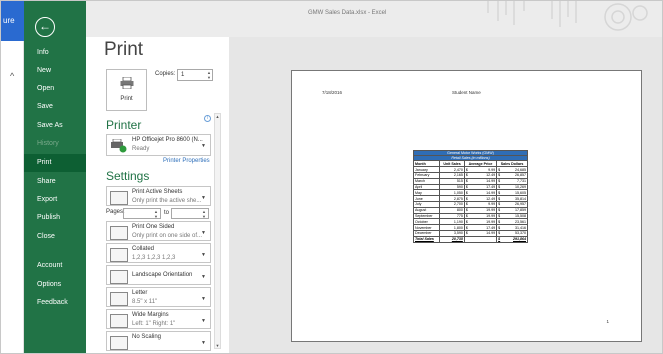 The height and width of the screenshot is (354, 663). Describe the element at coordinates (190, 213) in the screenshot. I see `pages-to-input: ▲ ▼` at that location.